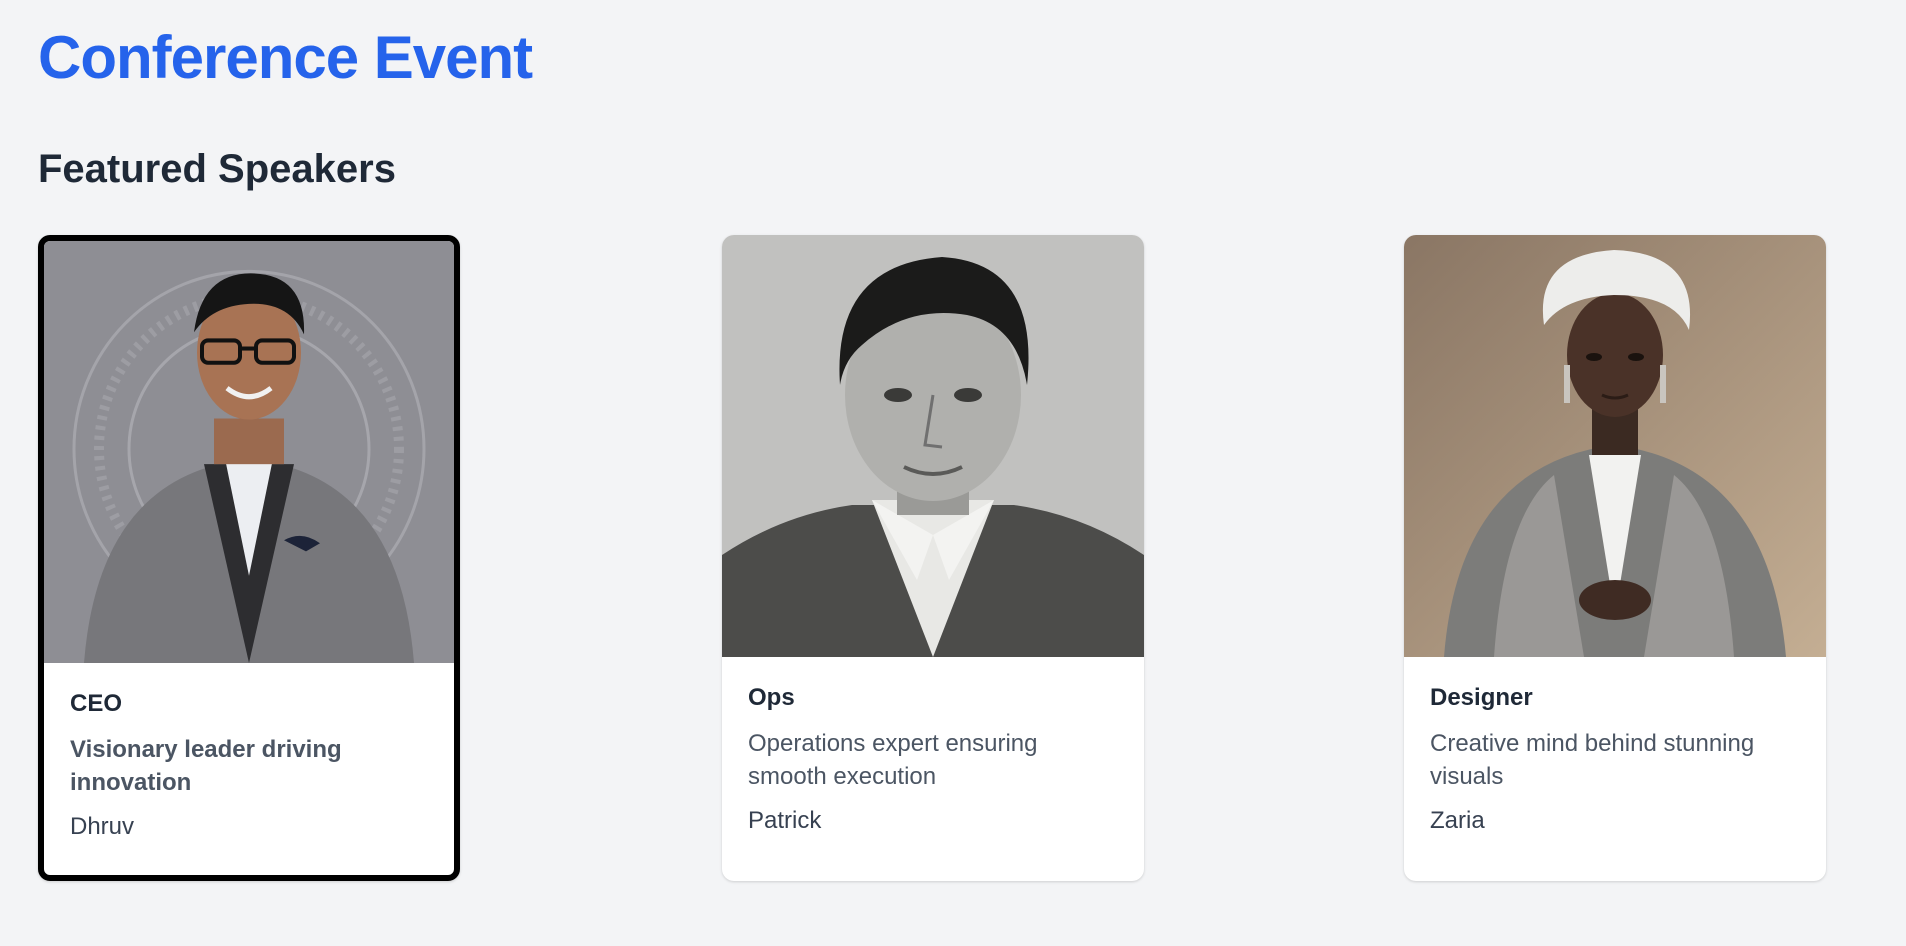  Describe the element at coordinates (933, 446) in the screenshot. I see `speaker-photo-patrick` at that location.